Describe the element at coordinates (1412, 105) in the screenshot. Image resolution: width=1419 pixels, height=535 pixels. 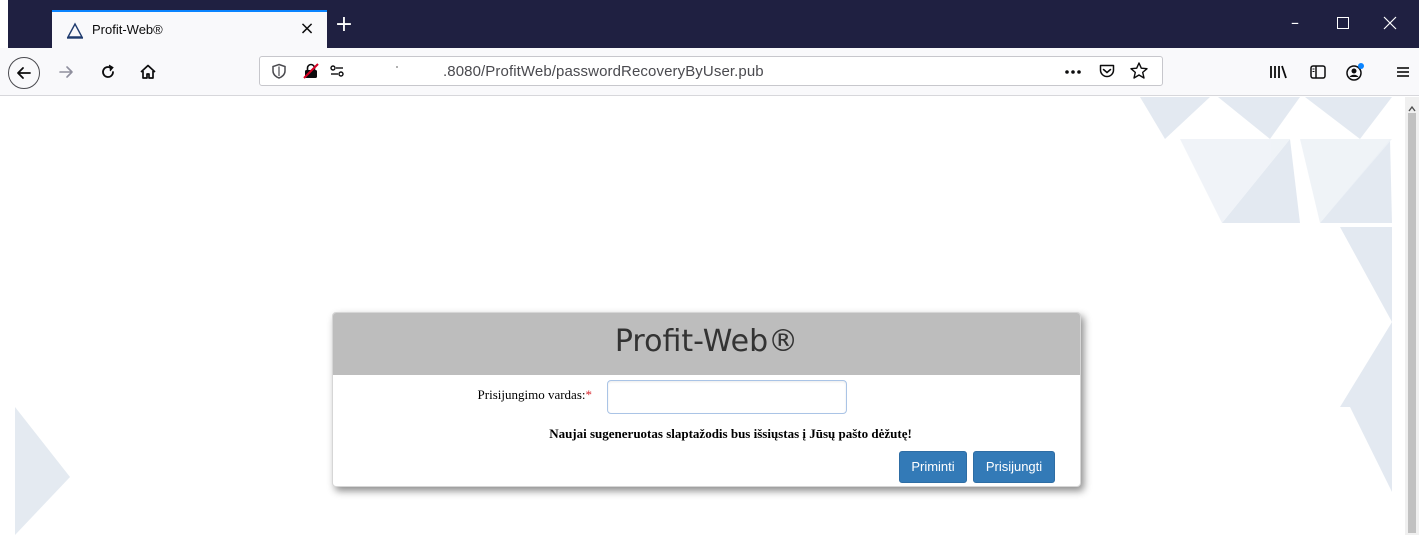
I see `scroll-up-icon` at that location.